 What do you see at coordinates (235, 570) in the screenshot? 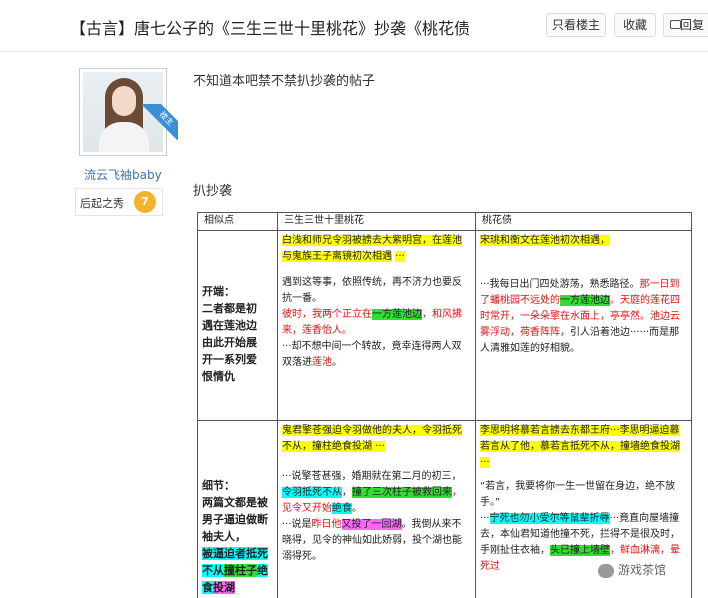
I see `text-span: 撞柱` at bounding box center [235, 570].